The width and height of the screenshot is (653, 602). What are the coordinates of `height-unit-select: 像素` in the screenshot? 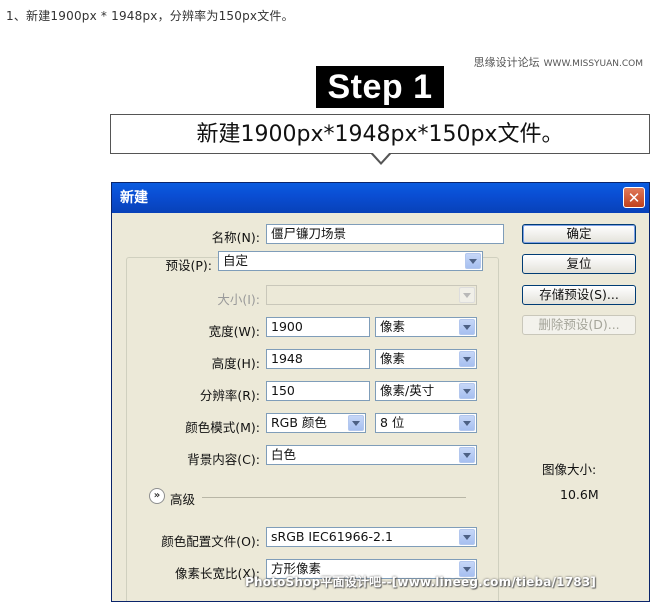 It's located at (426, 359).